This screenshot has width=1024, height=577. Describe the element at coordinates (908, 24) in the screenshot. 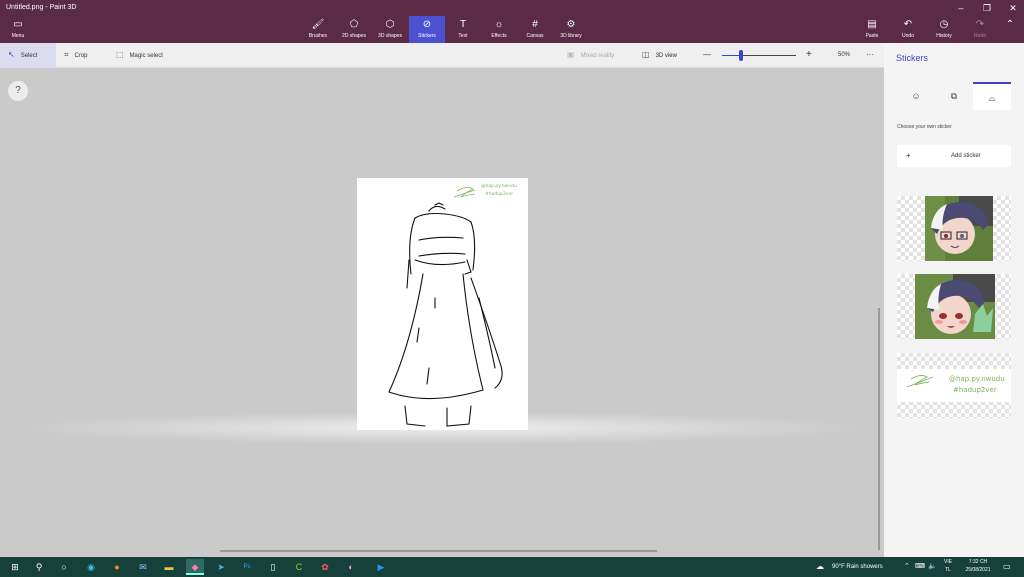

I see `undo-icon: ↶` at that location.